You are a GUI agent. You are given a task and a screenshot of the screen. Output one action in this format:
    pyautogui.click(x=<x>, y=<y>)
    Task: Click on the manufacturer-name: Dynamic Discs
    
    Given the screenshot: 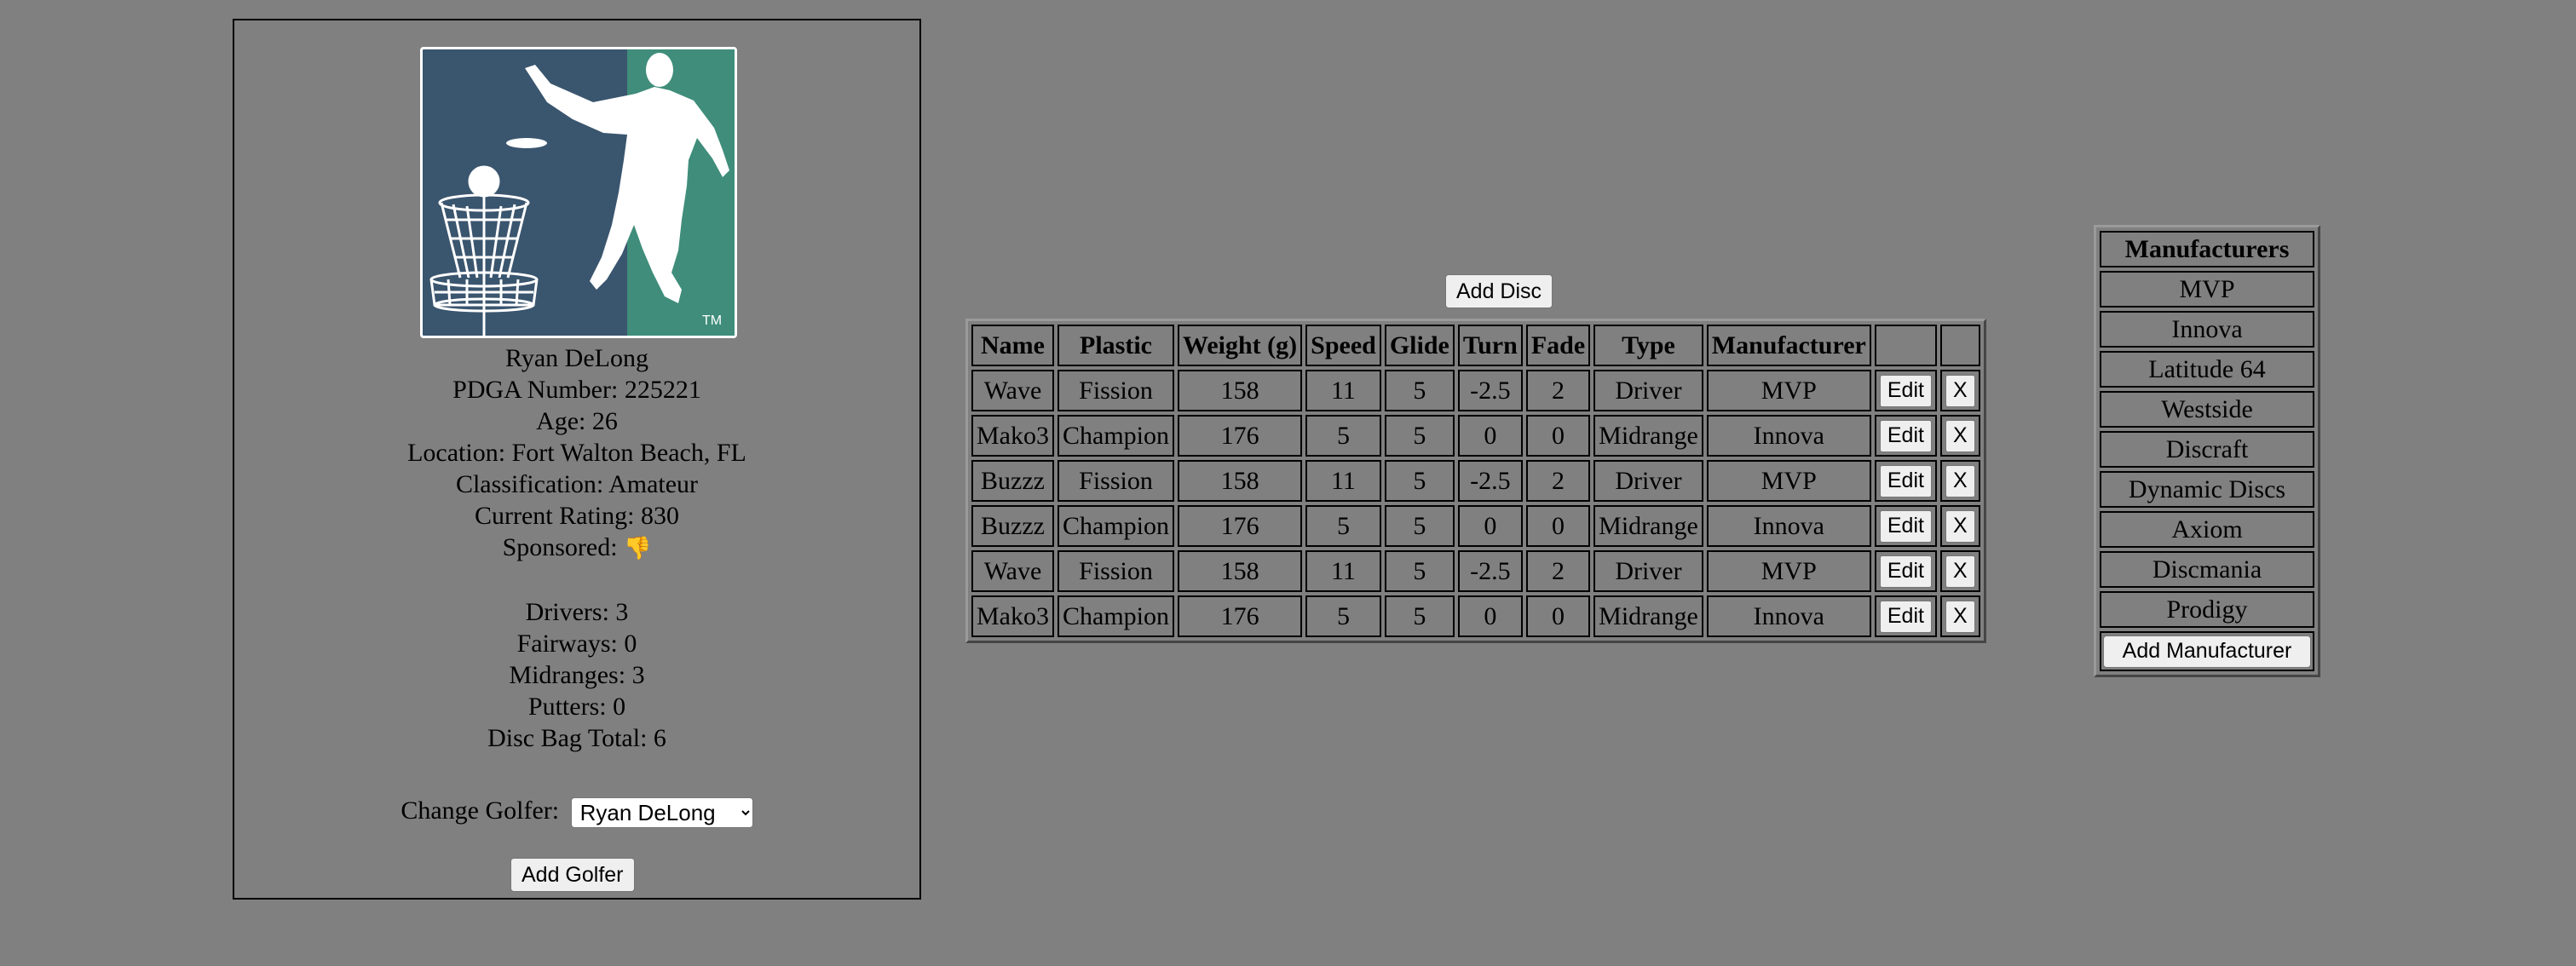 What is the action you would take?
    pyautogui.click(x=2207, y=490)
    